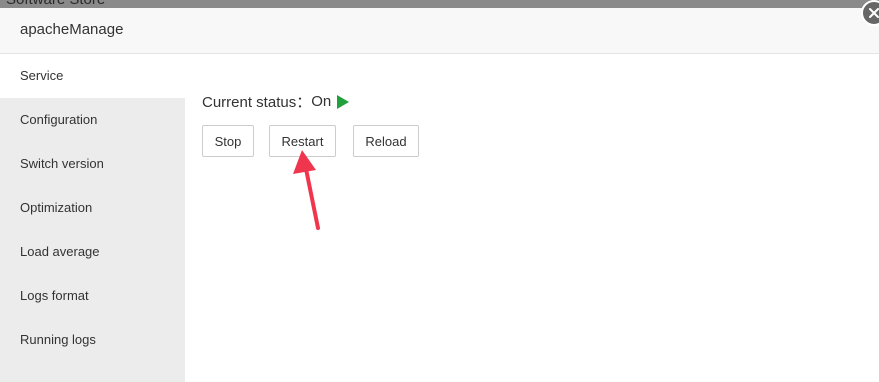  Describe the element at coordinates (92, 340) in the screenshot. I see `sidebar-item-running-logs: Running logs` at that location.